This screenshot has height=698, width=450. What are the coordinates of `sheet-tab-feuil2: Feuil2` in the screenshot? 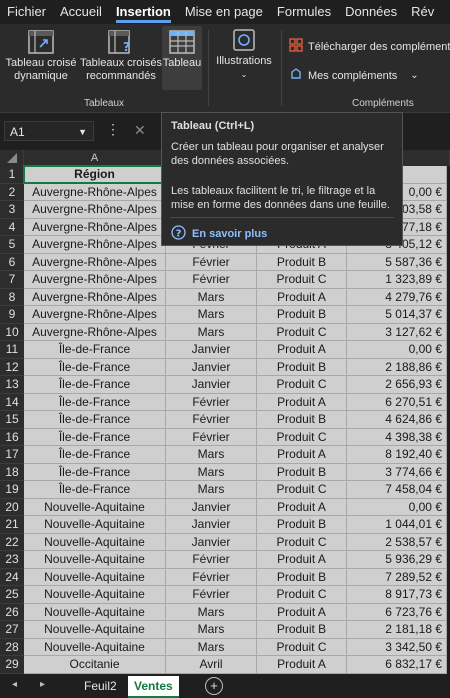 It's located at (100, 686).